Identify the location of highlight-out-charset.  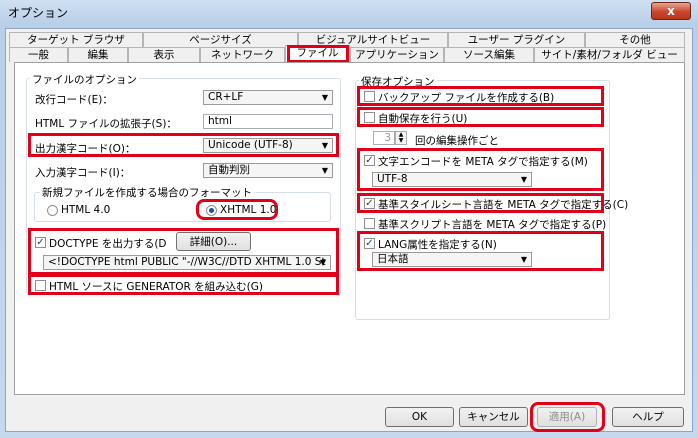
(183, 145).